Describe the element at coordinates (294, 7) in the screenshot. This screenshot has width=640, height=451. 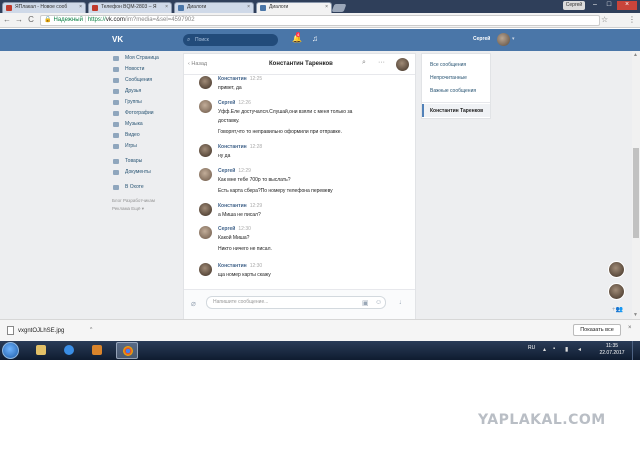
I see `browser-tab-4: Диалоги ×` at that location.